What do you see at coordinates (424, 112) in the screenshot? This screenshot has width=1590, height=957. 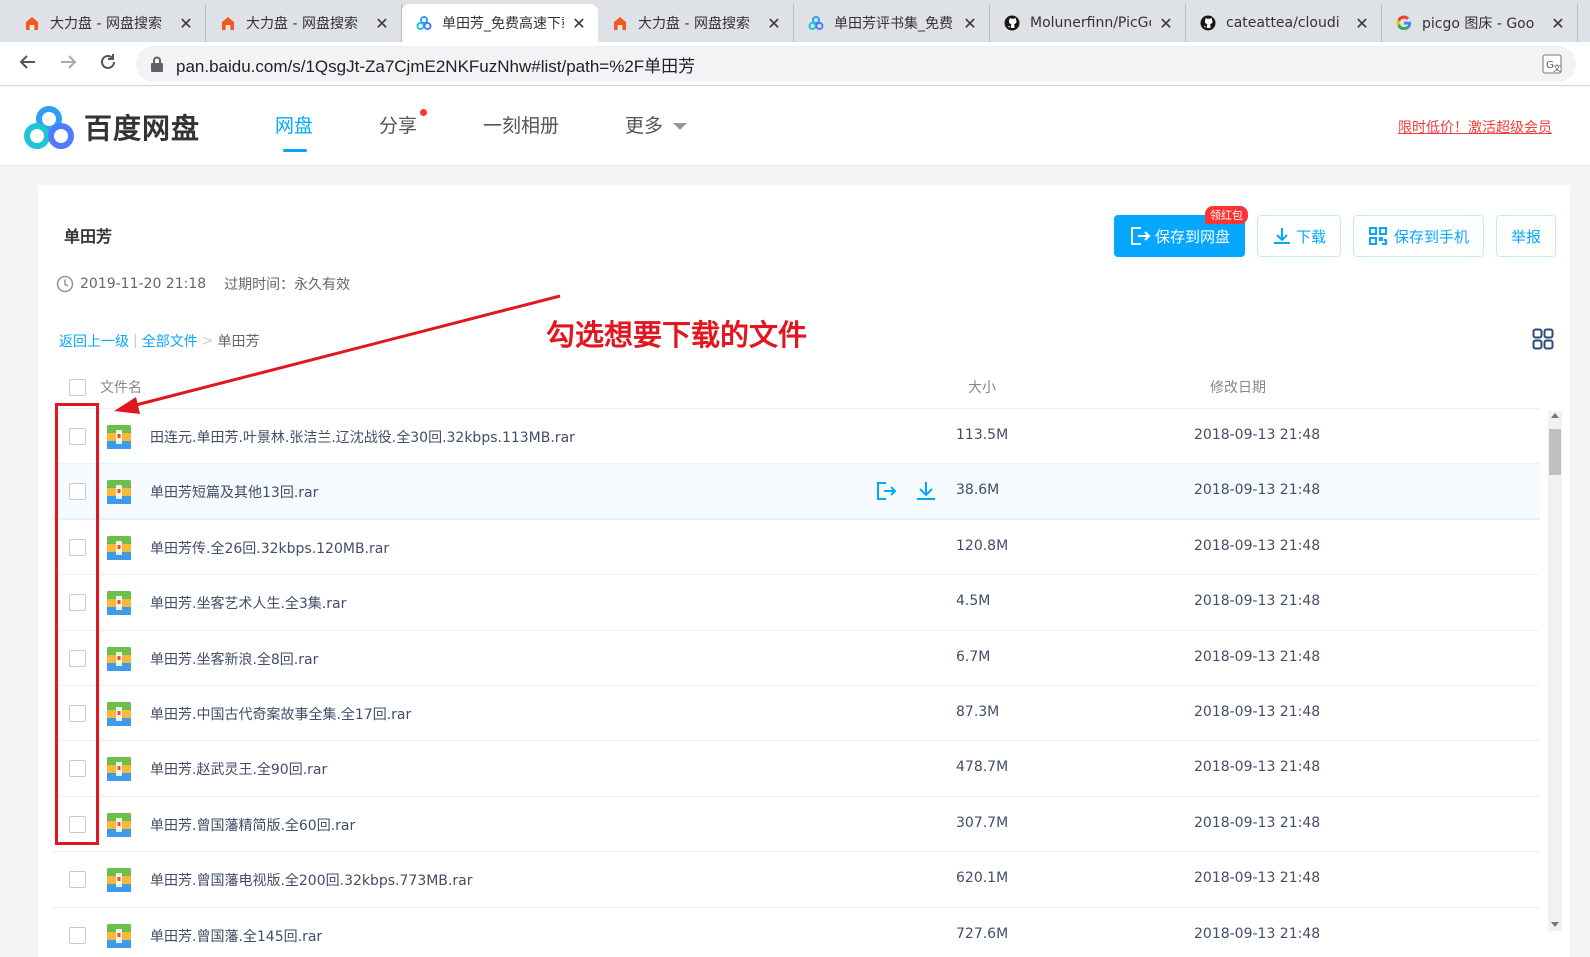 I see `notification-dot` at bounding box center [424, 112].